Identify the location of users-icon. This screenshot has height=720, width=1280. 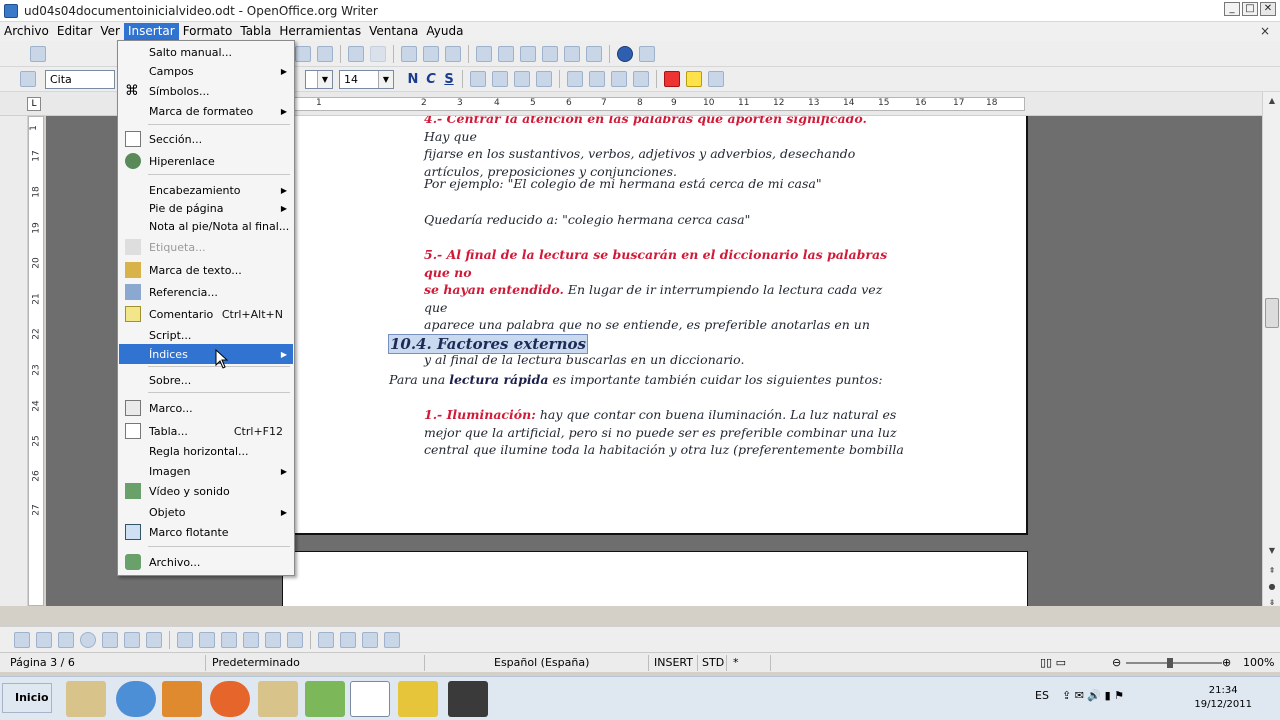
(325, 699).